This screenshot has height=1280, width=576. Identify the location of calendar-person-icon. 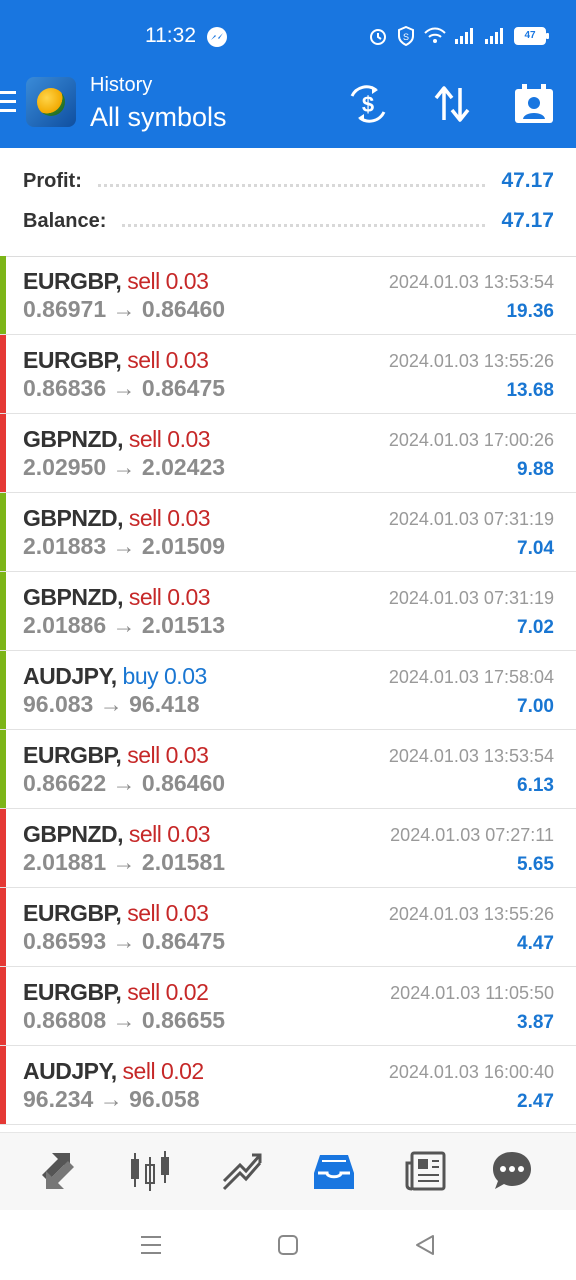
(534, 103).